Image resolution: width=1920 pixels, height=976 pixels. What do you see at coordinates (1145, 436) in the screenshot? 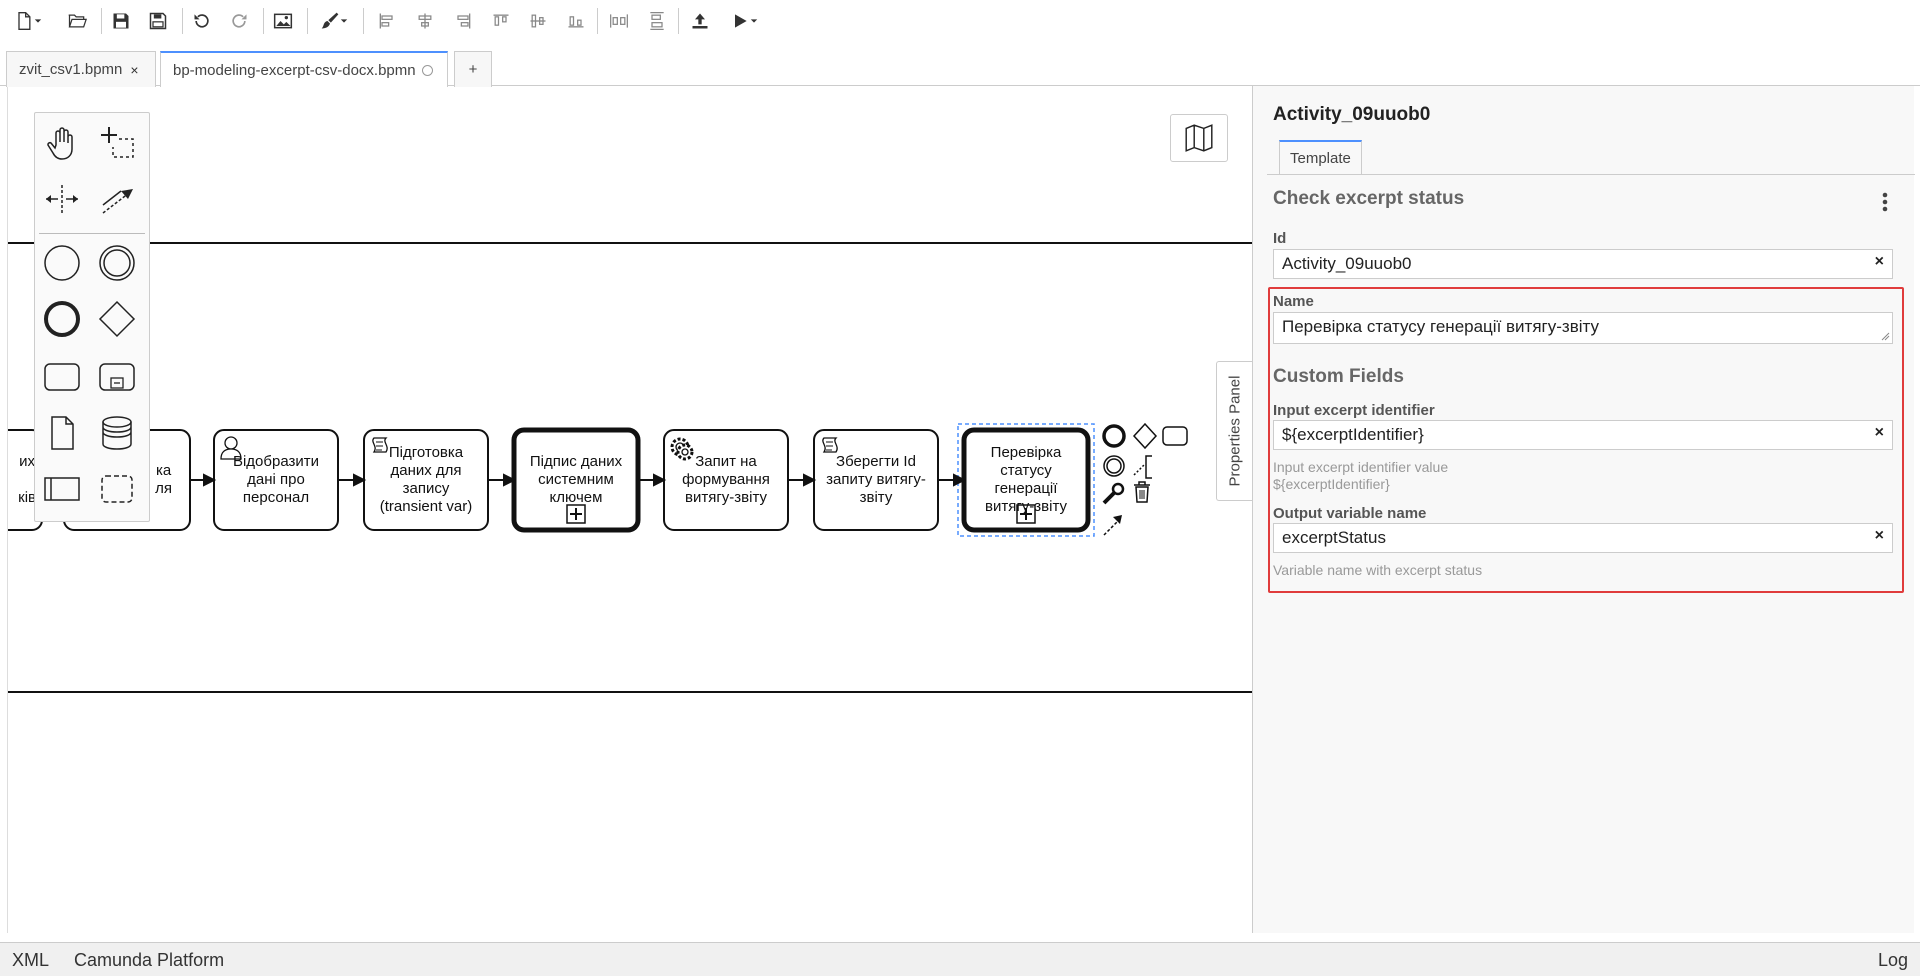
I see `append-gateway-icon` at bounding box center [1145, 436].